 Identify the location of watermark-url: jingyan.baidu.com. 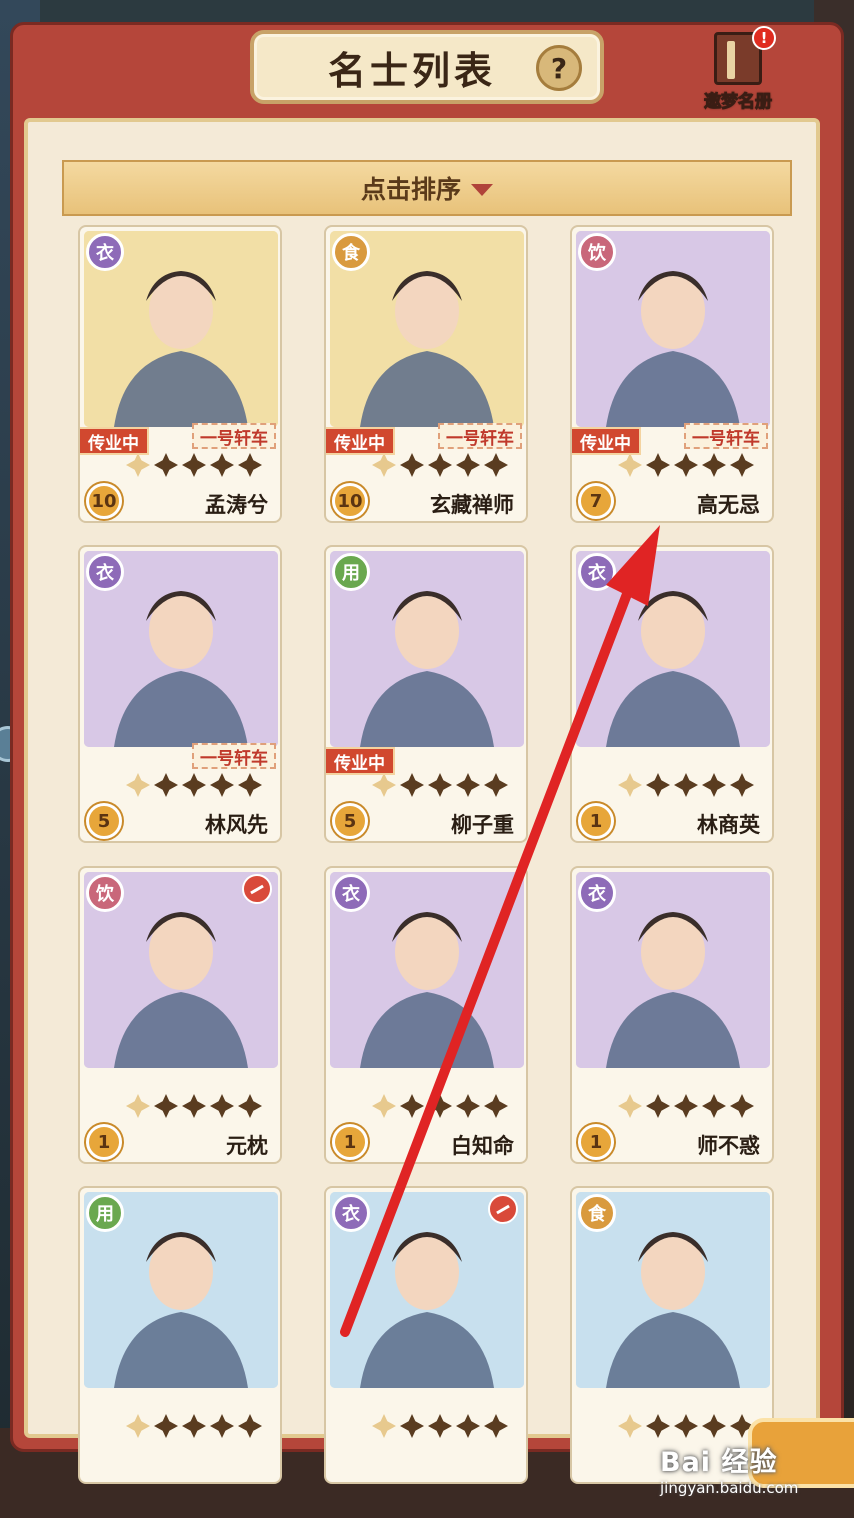
(729, 1488).